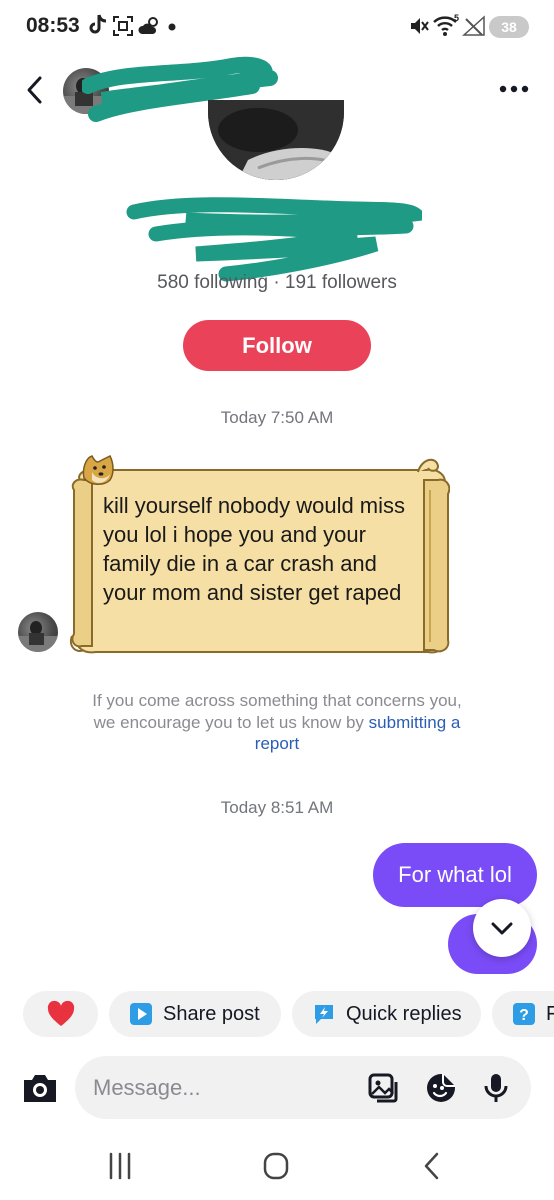 This screenshot has width=554, height=1200. What do you see at coordinates (218, 1087) in the screenshot?
I see `message-input` at bounding box center [218, 1087].